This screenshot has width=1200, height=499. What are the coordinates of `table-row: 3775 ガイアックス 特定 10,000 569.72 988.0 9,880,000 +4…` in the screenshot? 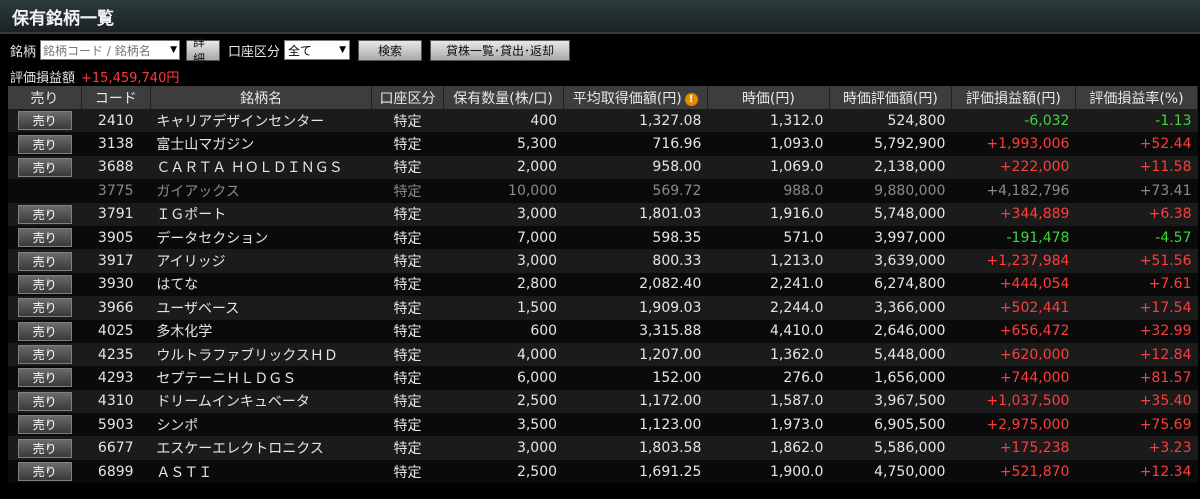 It's located at (603, 191).